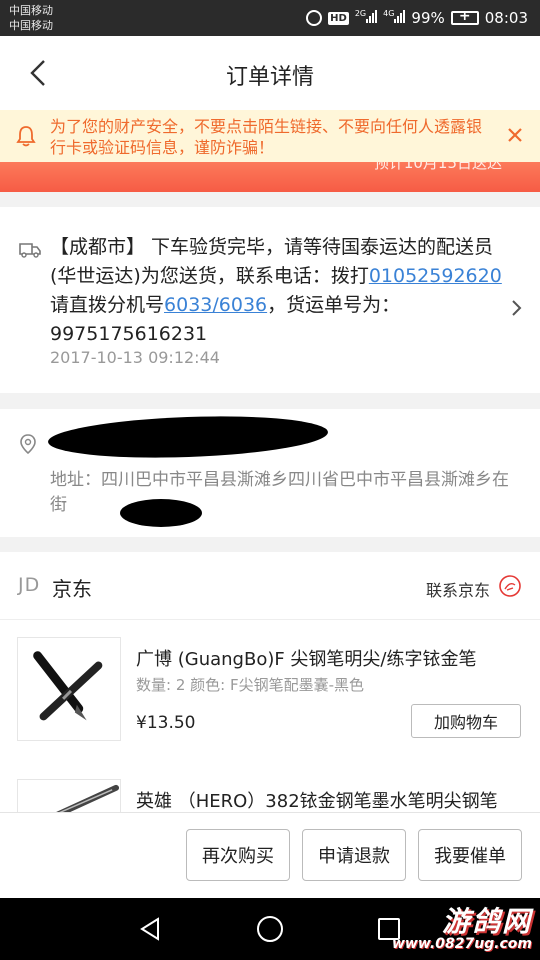 This screenshot has height=960, width=540. What do you see at coordinates (88, 798) in the screenshot?
I see `pen-image` at bounding box center [88, 798].